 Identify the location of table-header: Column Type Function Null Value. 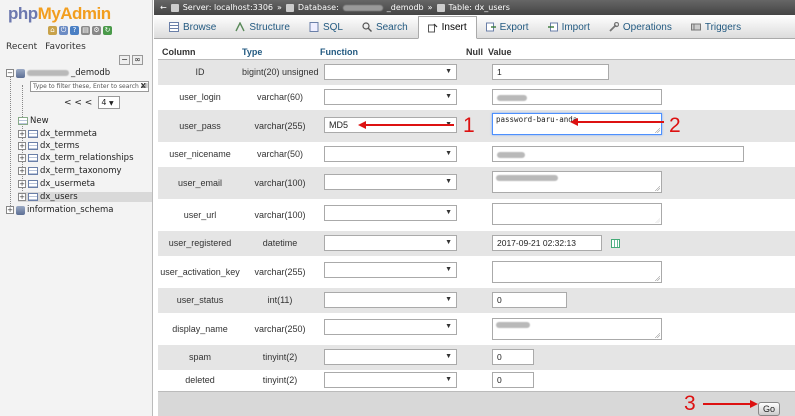
(474, 53).